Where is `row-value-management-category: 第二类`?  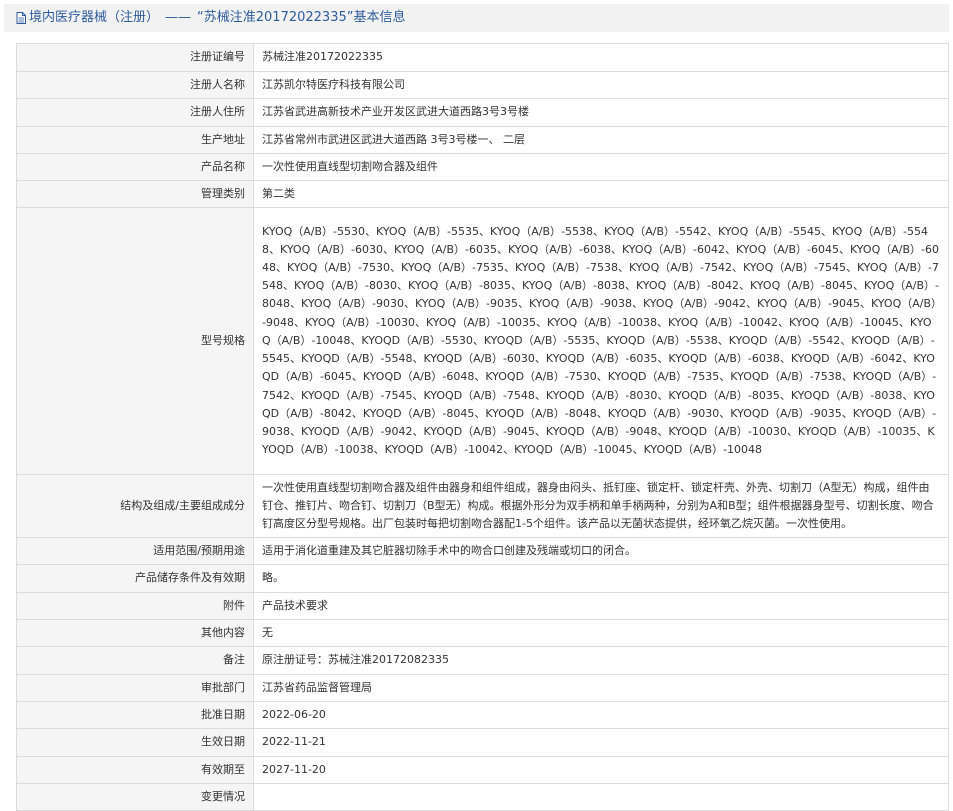
row-value-management-category: 第二类 is located at coordinates (601, 194).